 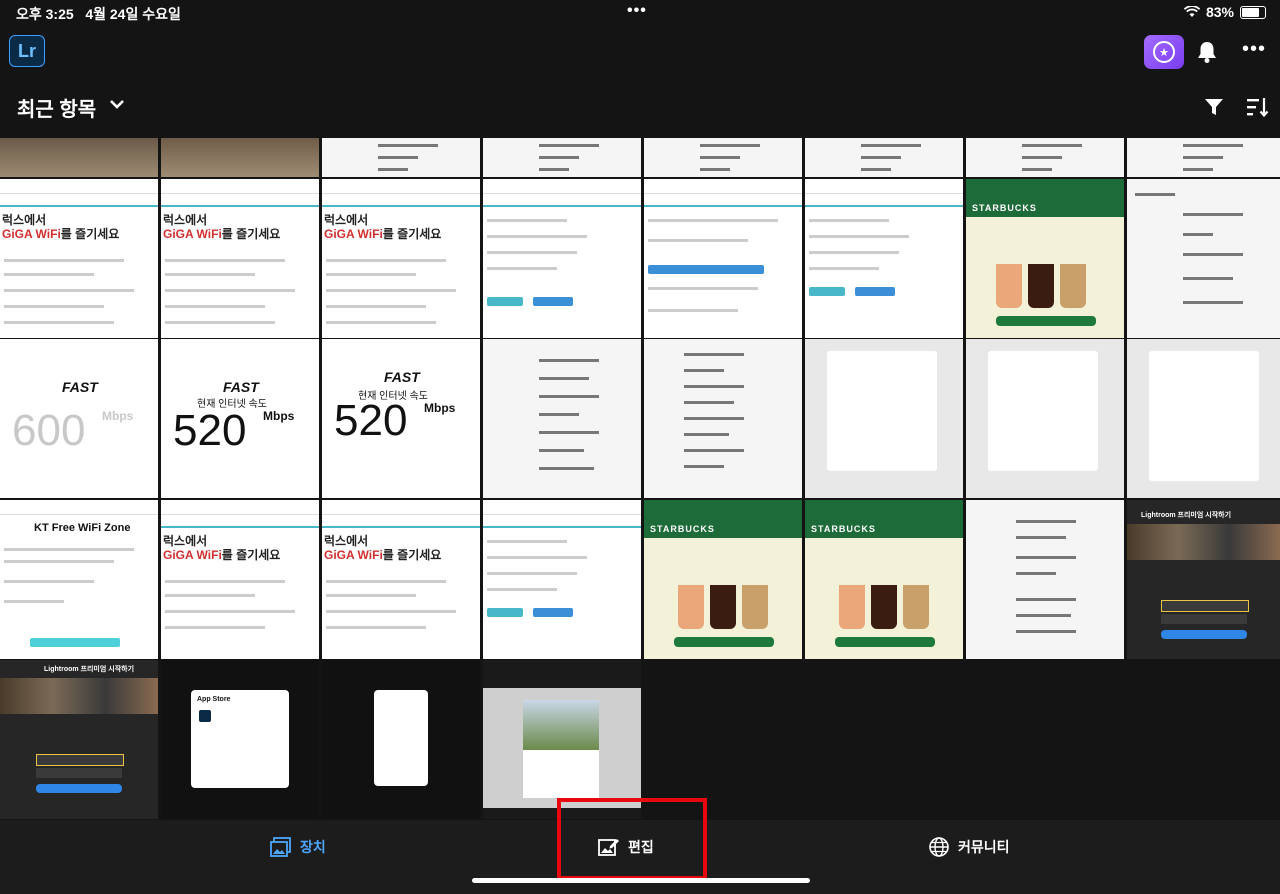 What do you see at coordinates (939, 847) in the screenshot?
I see `globe-icon` at bounding box center [939, 847].